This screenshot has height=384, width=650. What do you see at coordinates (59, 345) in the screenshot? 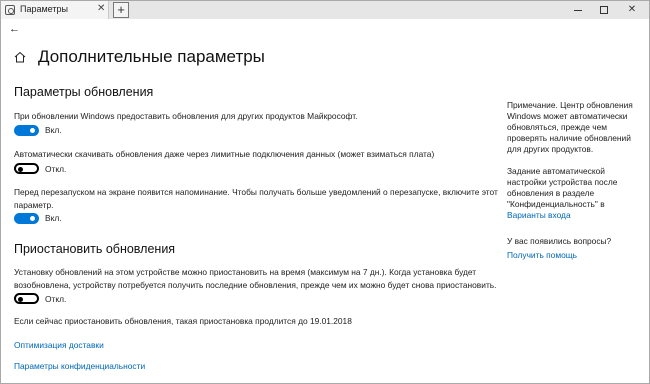
I see `delivery-optimization-link: Оптимизация доставки` at bounding box center [59, 345].